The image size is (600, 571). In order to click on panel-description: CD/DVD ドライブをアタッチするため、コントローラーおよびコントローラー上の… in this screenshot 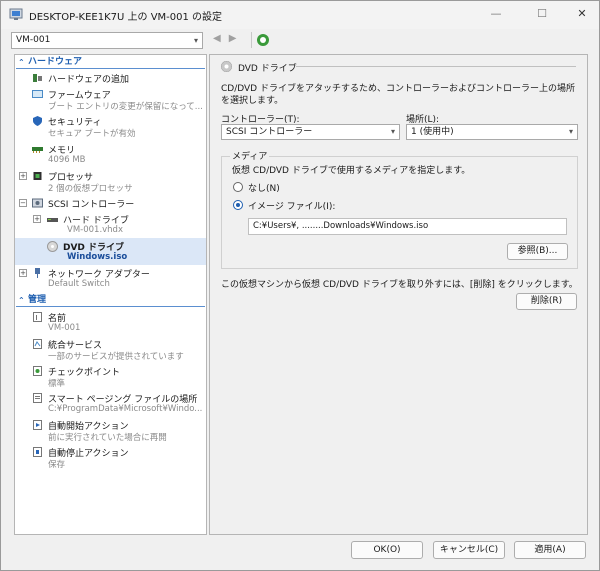, I will do `click(398, 95)`.